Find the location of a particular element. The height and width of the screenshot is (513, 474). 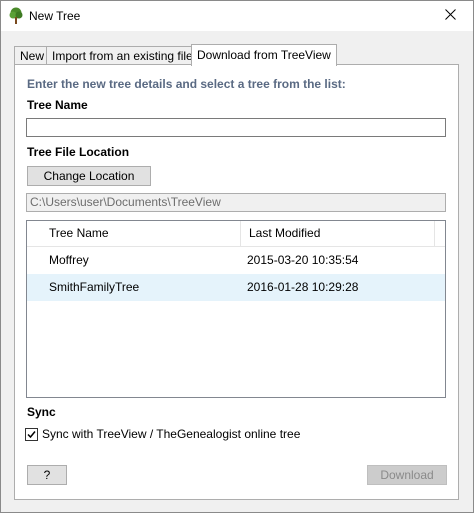

location-path-field: C:\Users\user\Documents\TreeView is located at coordinates (236, 202).